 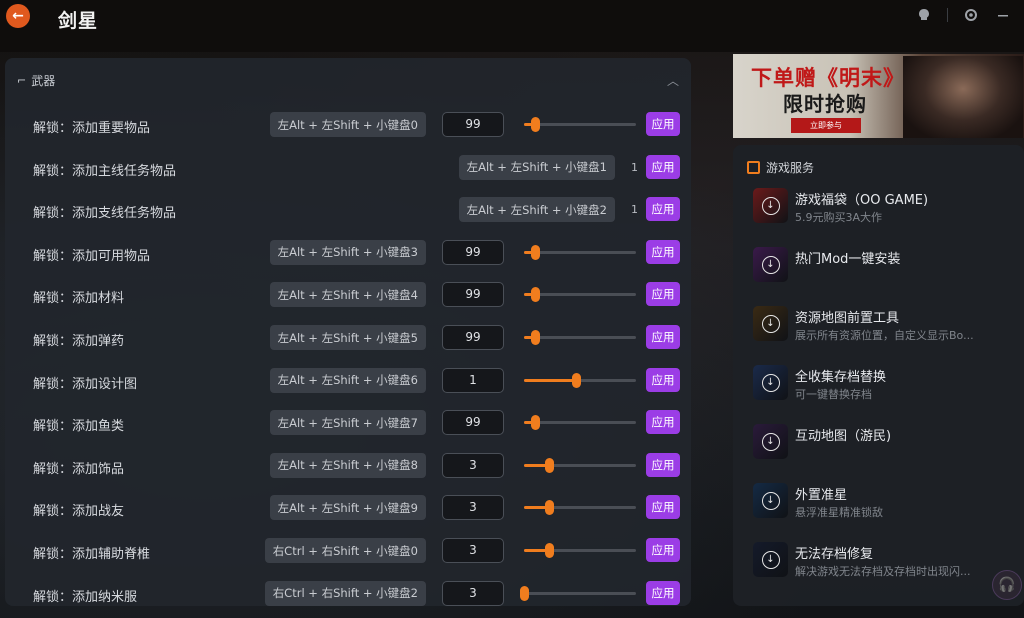 What do you see at coordinates (826, 125) in the screenshot?
I see `banner-cta-button: 立即参与` at bounding box center [826, 125].